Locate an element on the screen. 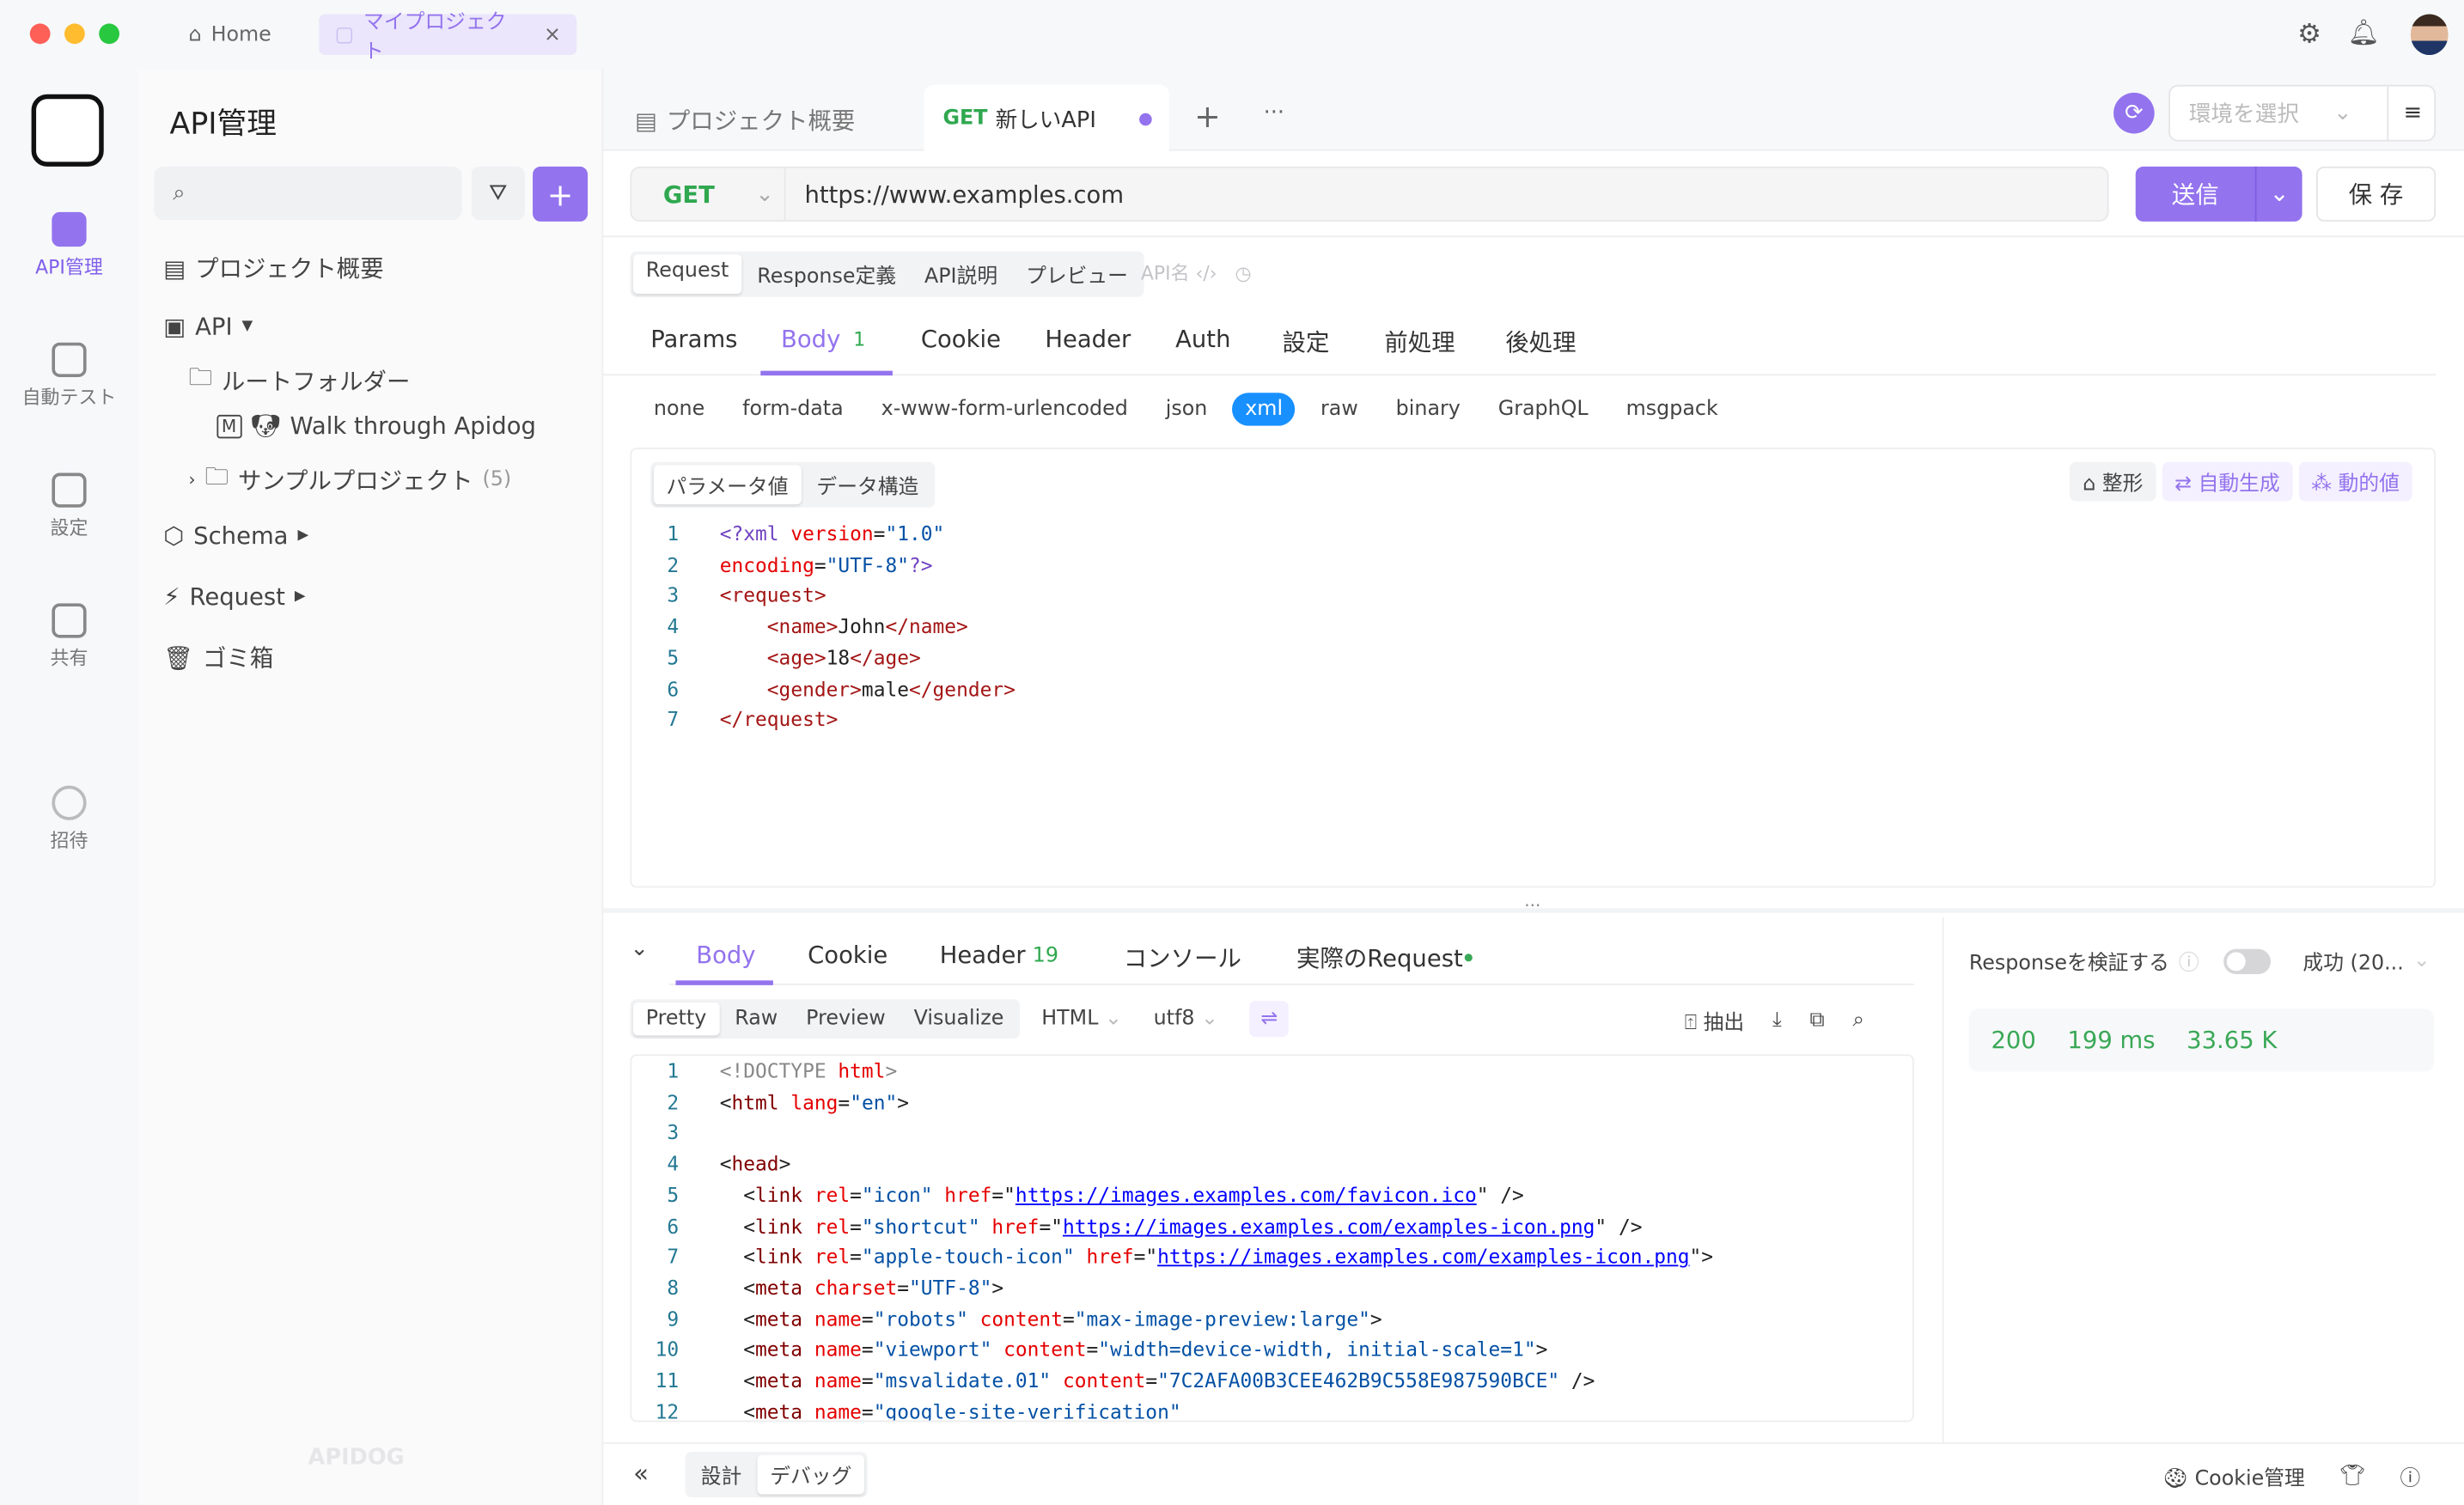 This screenshot has width=2464, height=1505. more-icon: ··· is located at coordinates (1274, 113).